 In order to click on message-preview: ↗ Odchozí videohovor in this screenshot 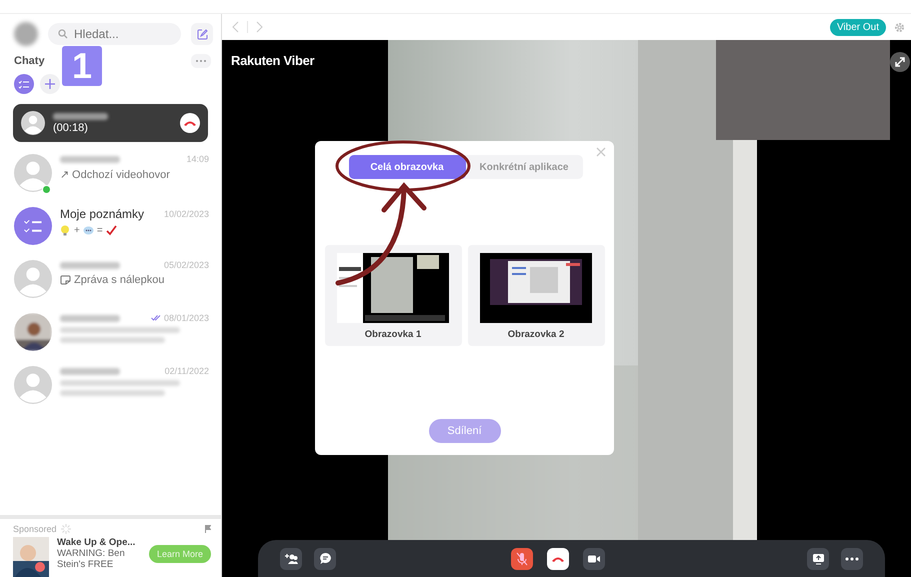, I will do `click(115, 174)`.